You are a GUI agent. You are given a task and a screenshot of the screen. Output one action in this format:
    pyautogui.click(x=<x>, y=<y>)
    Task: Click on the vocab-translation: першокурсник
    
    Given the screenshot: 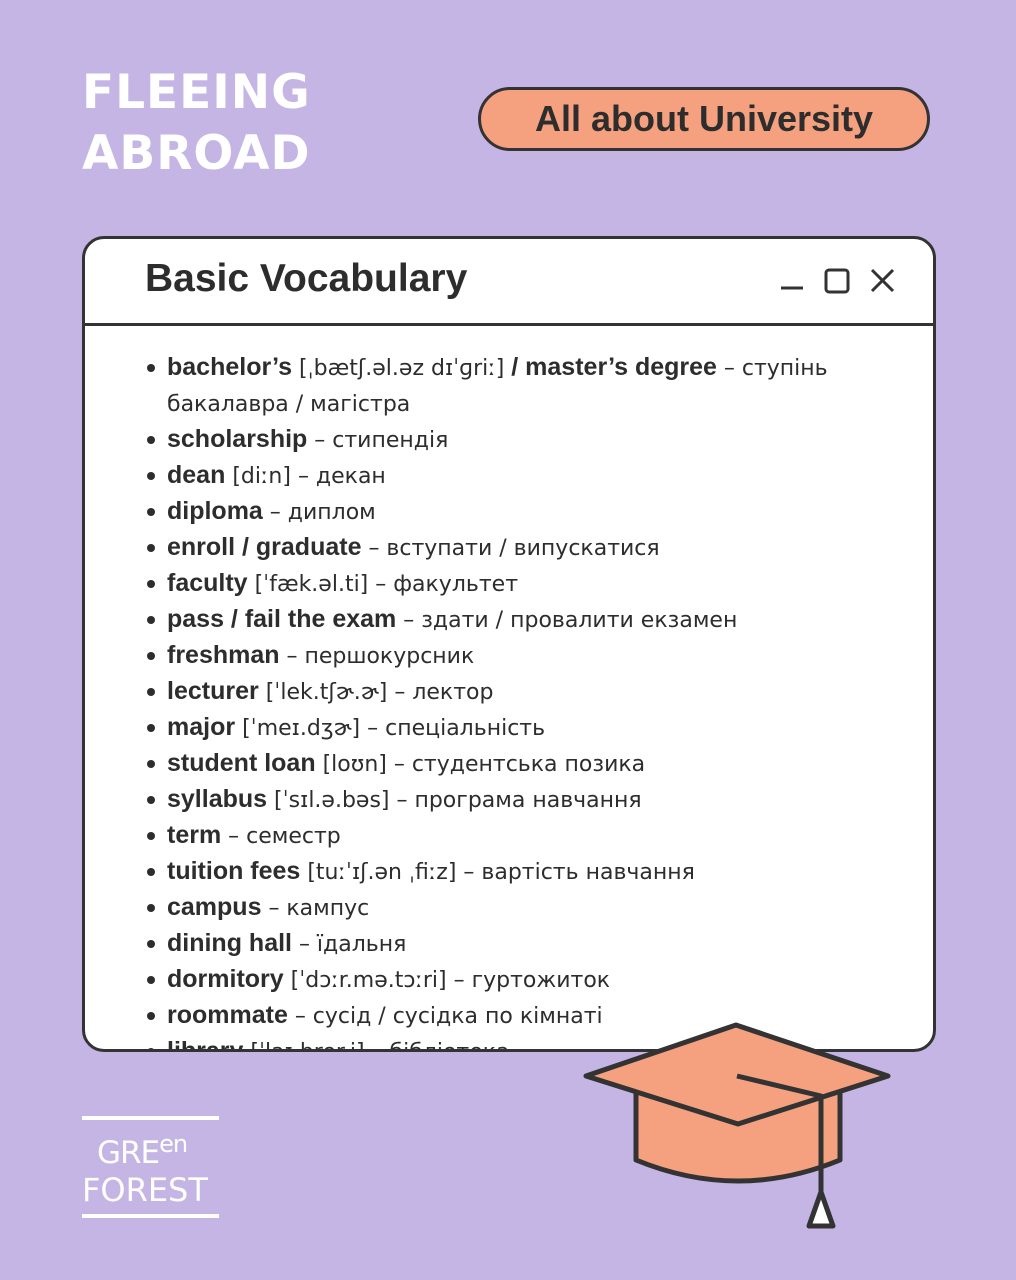 What is the action you would take?
    pyautogui.click(x=389, y=656)
    